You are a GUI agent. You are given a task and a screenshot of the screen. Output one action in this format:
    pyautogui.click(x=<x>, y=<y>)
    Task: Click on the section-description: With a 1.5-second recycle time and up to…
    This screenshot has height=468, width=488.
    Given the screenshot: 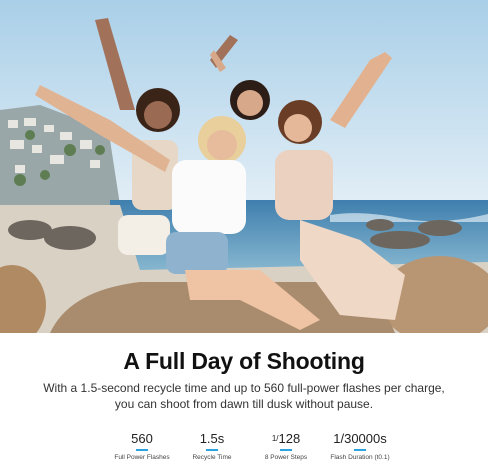 What is the action you would take?
    pyautogui.click(x=244, y=396)
    